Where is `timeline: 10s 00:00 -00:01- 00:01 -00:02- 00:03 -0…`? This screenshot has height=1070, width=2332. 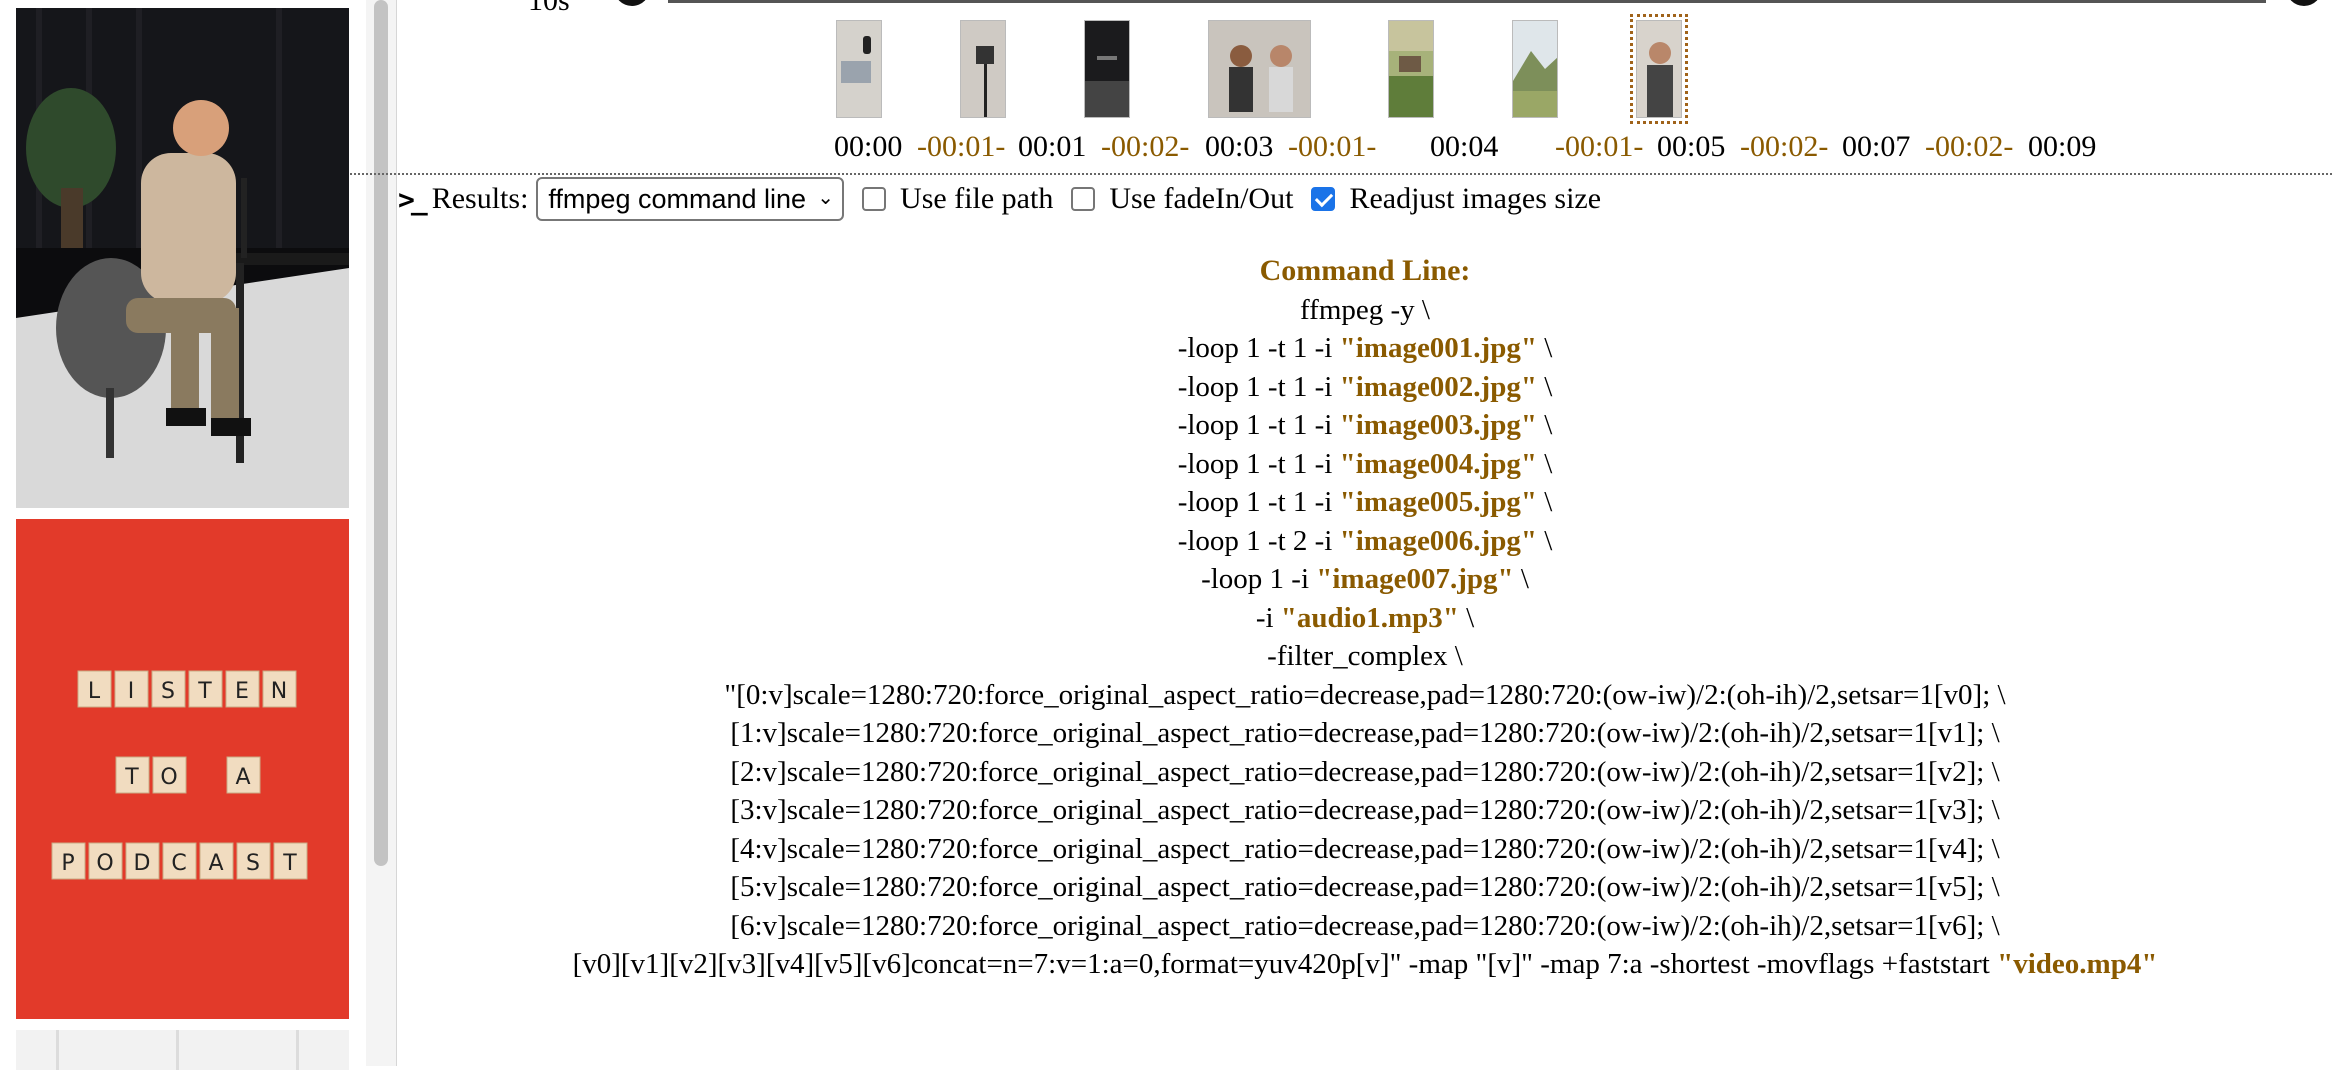 timeline: 10s 00:00 -00:01- 00:01 -00:02- 00:03 -0… is located at coordinates (1365, 87).